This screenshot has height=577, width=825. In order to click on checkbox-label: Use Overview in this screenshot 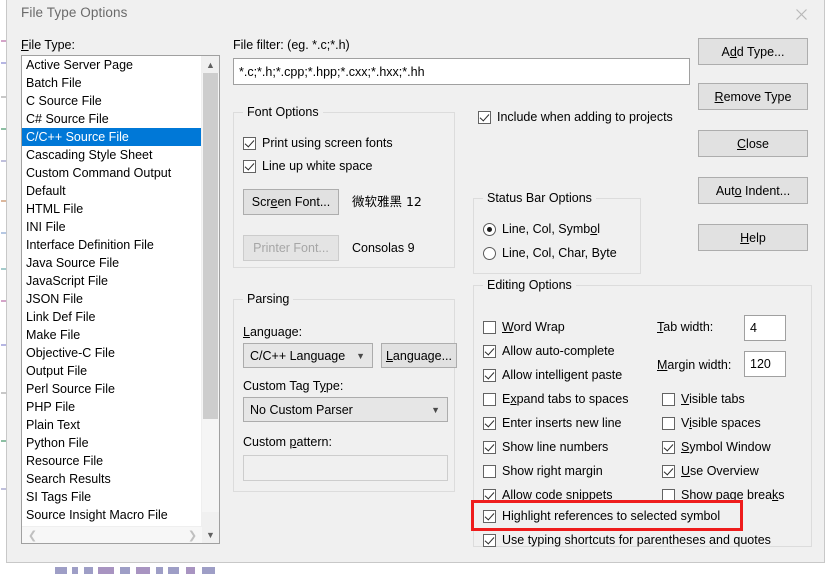, I will do `click(720, 471)`.